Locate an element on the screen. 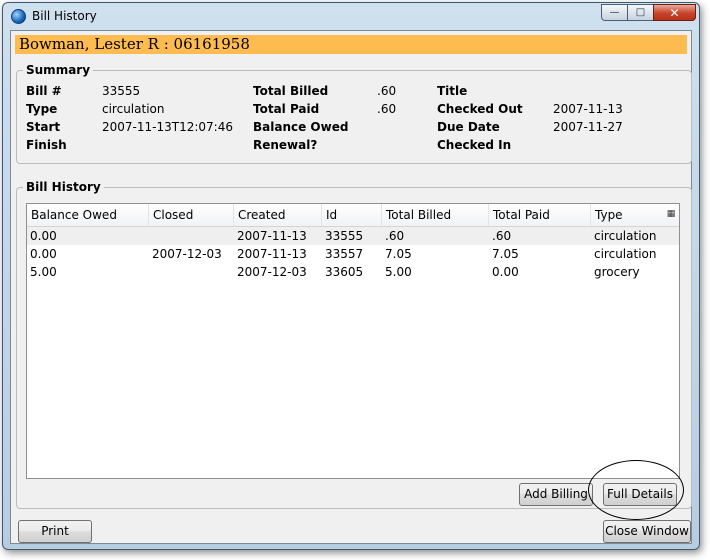 The image size is (710, 560). balance-owed-label: Balance Owed is located at coordinates (301, 127).